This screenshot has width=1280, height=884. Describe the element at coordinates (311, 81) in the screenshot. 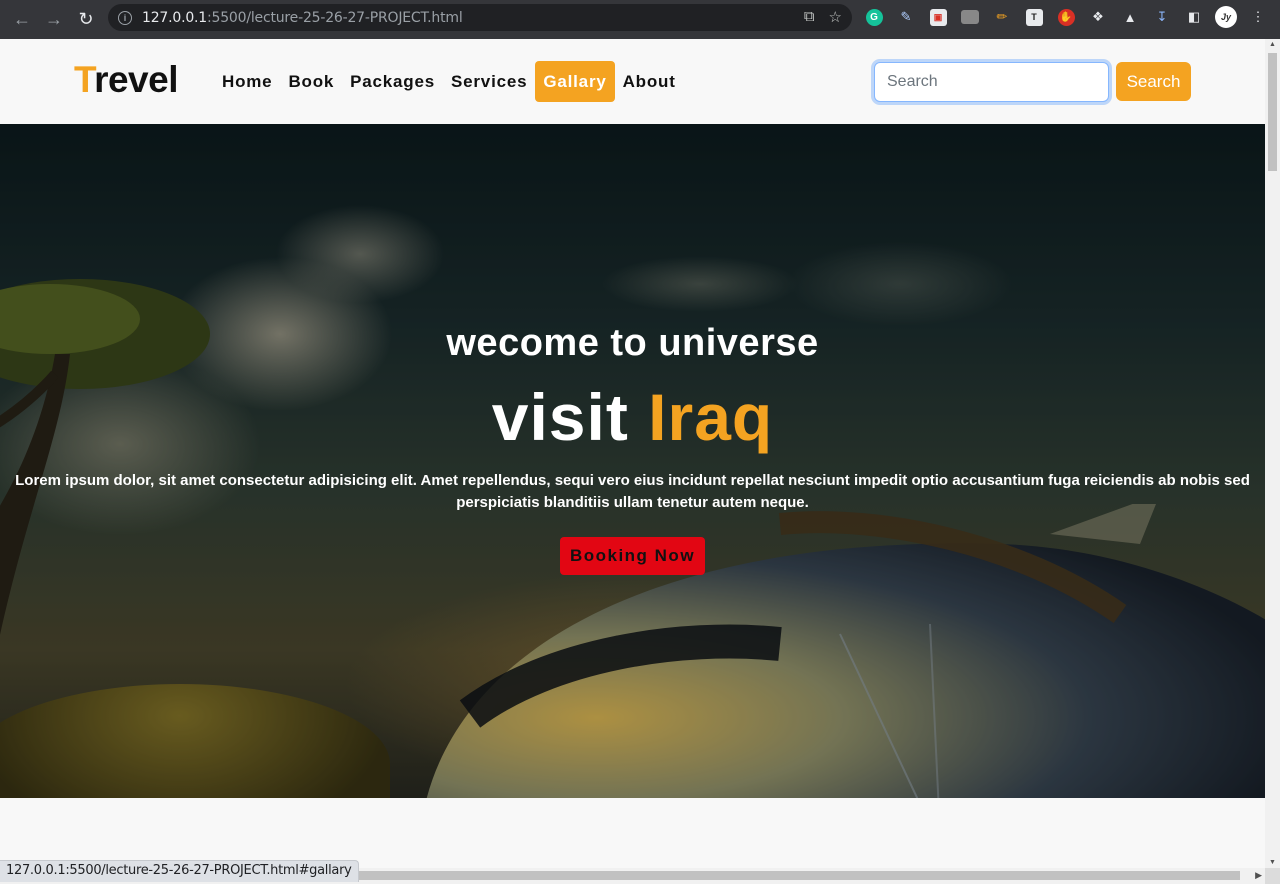

I see `menu-item-book: Book` at that location.